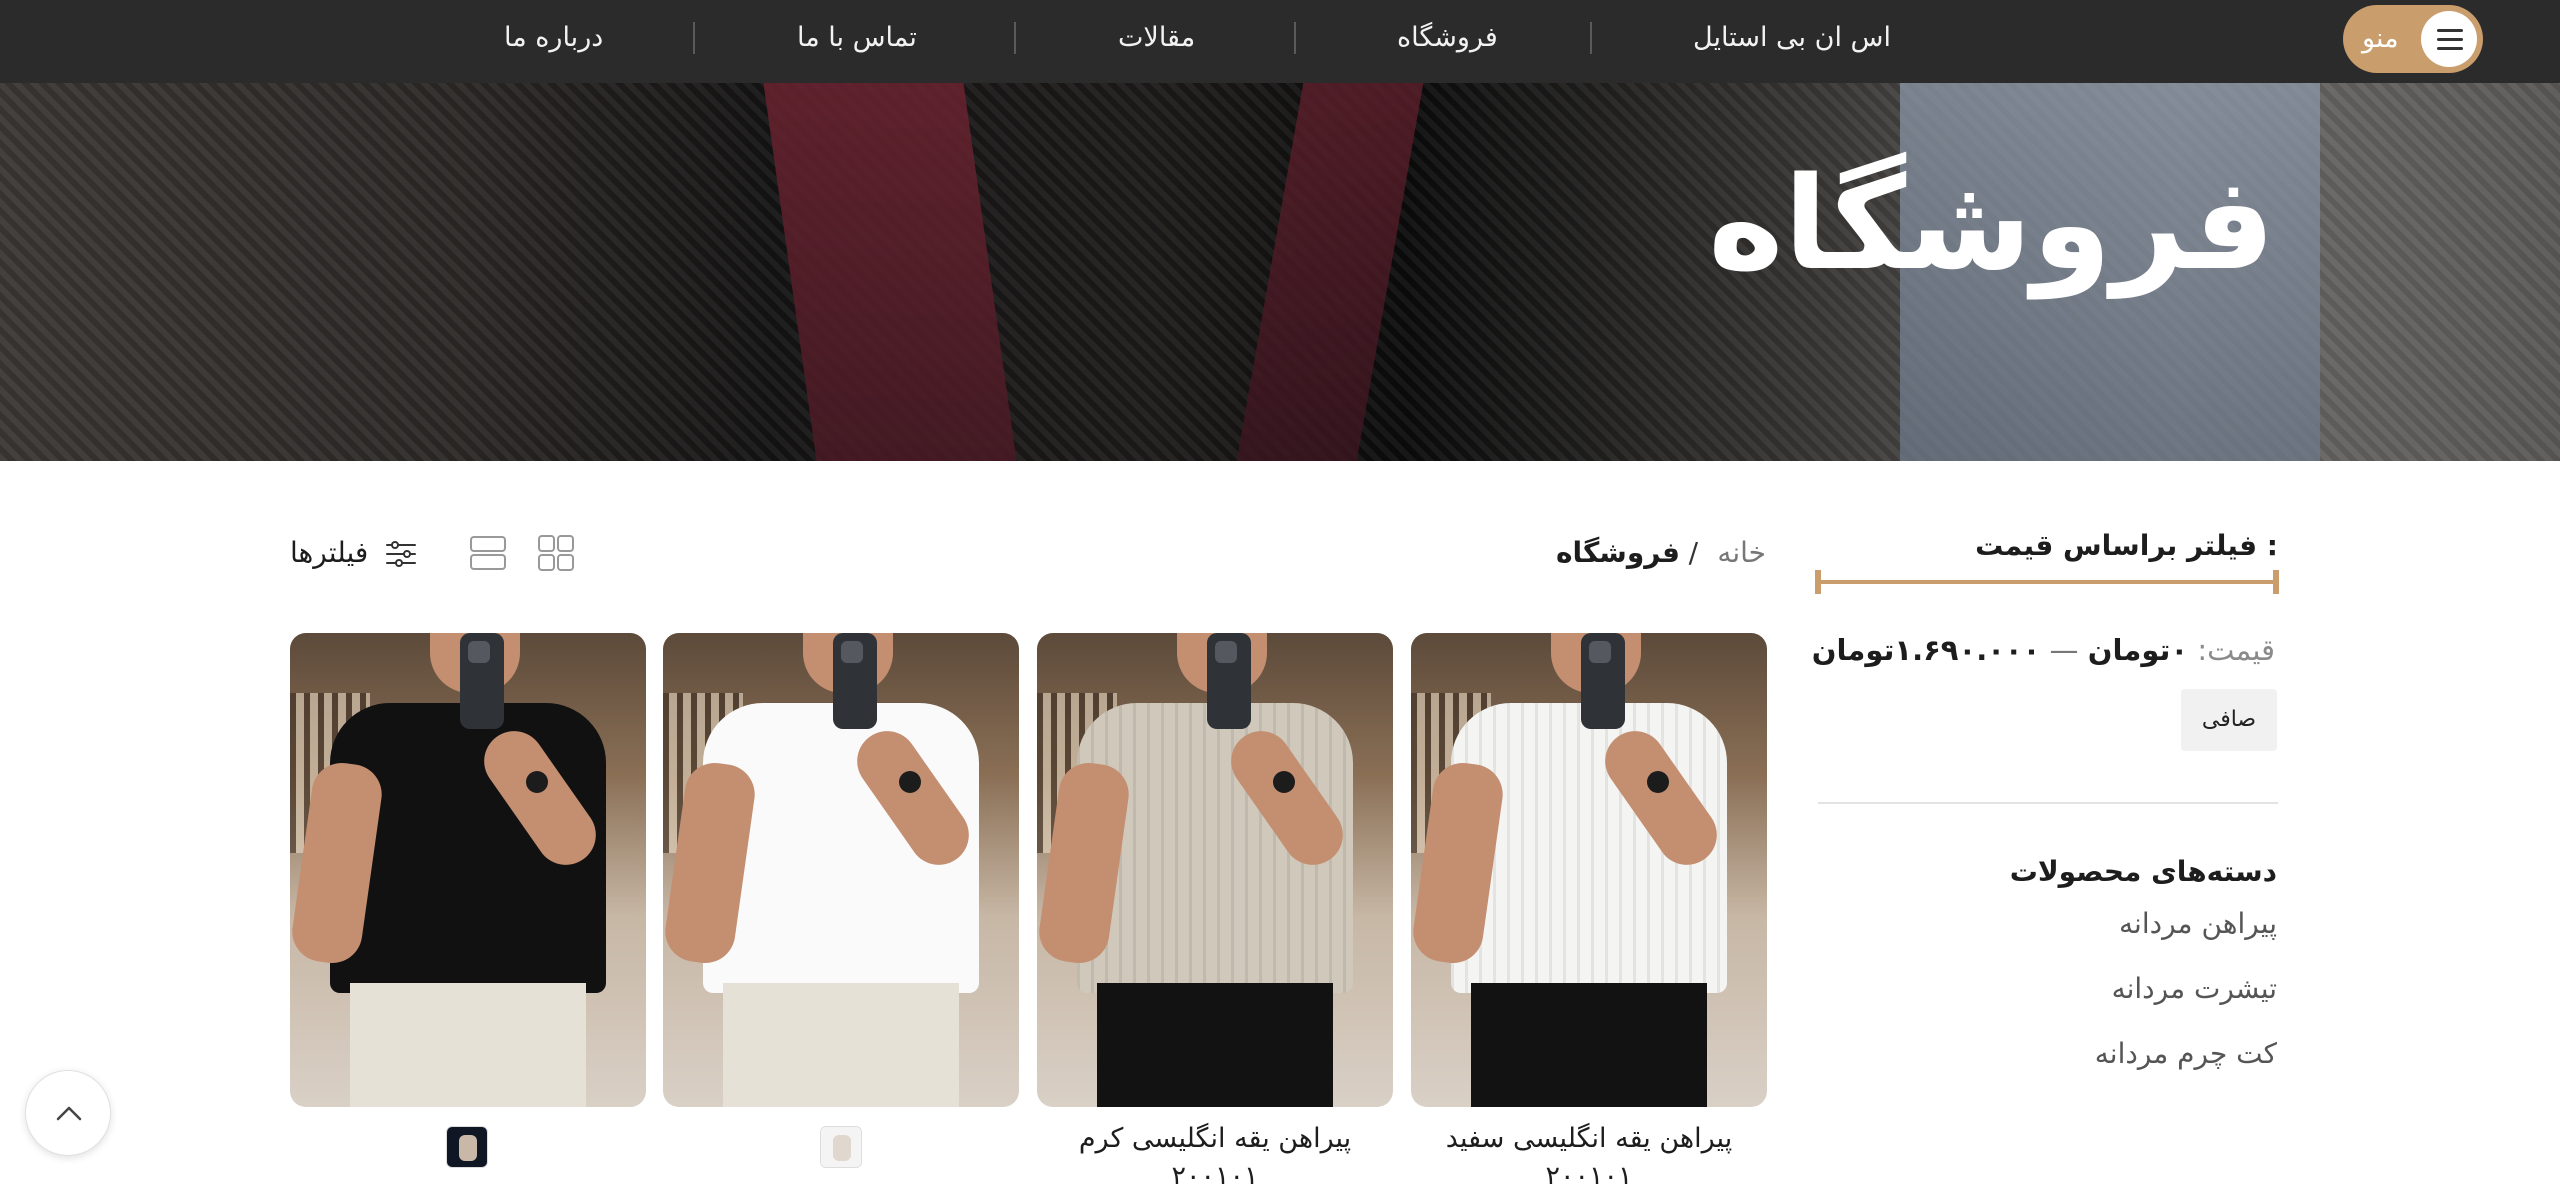 The height and width of the screenshot is (1184, 2560). I want to click on menu-label: منو, so click(2380, 38).